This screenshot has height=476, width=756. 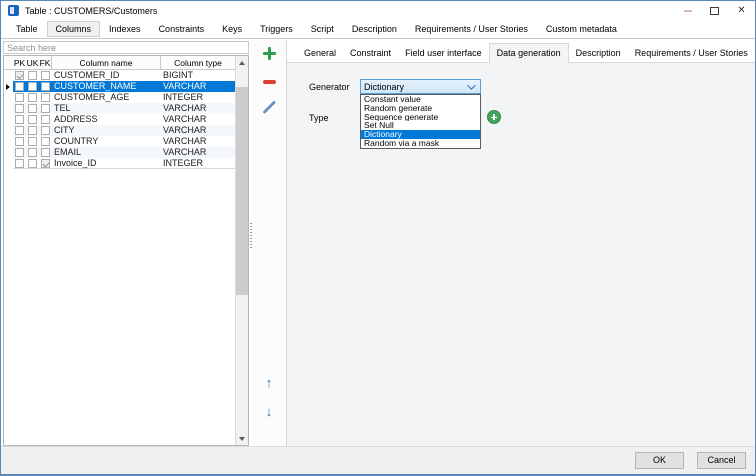 I want to click on scrollbar-thumb, so click(x=242, y=191).